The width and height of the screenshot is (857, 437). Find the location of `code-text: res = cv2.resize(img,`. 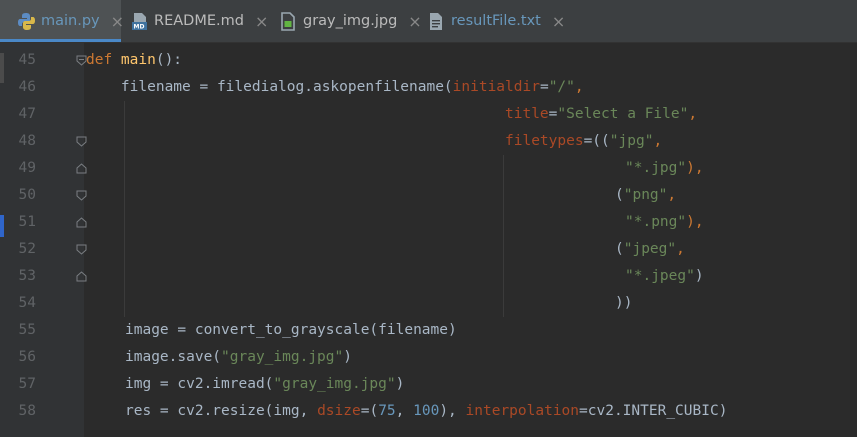

code-text: res = cv2.resize(img, is located at coordinates (221, 411).